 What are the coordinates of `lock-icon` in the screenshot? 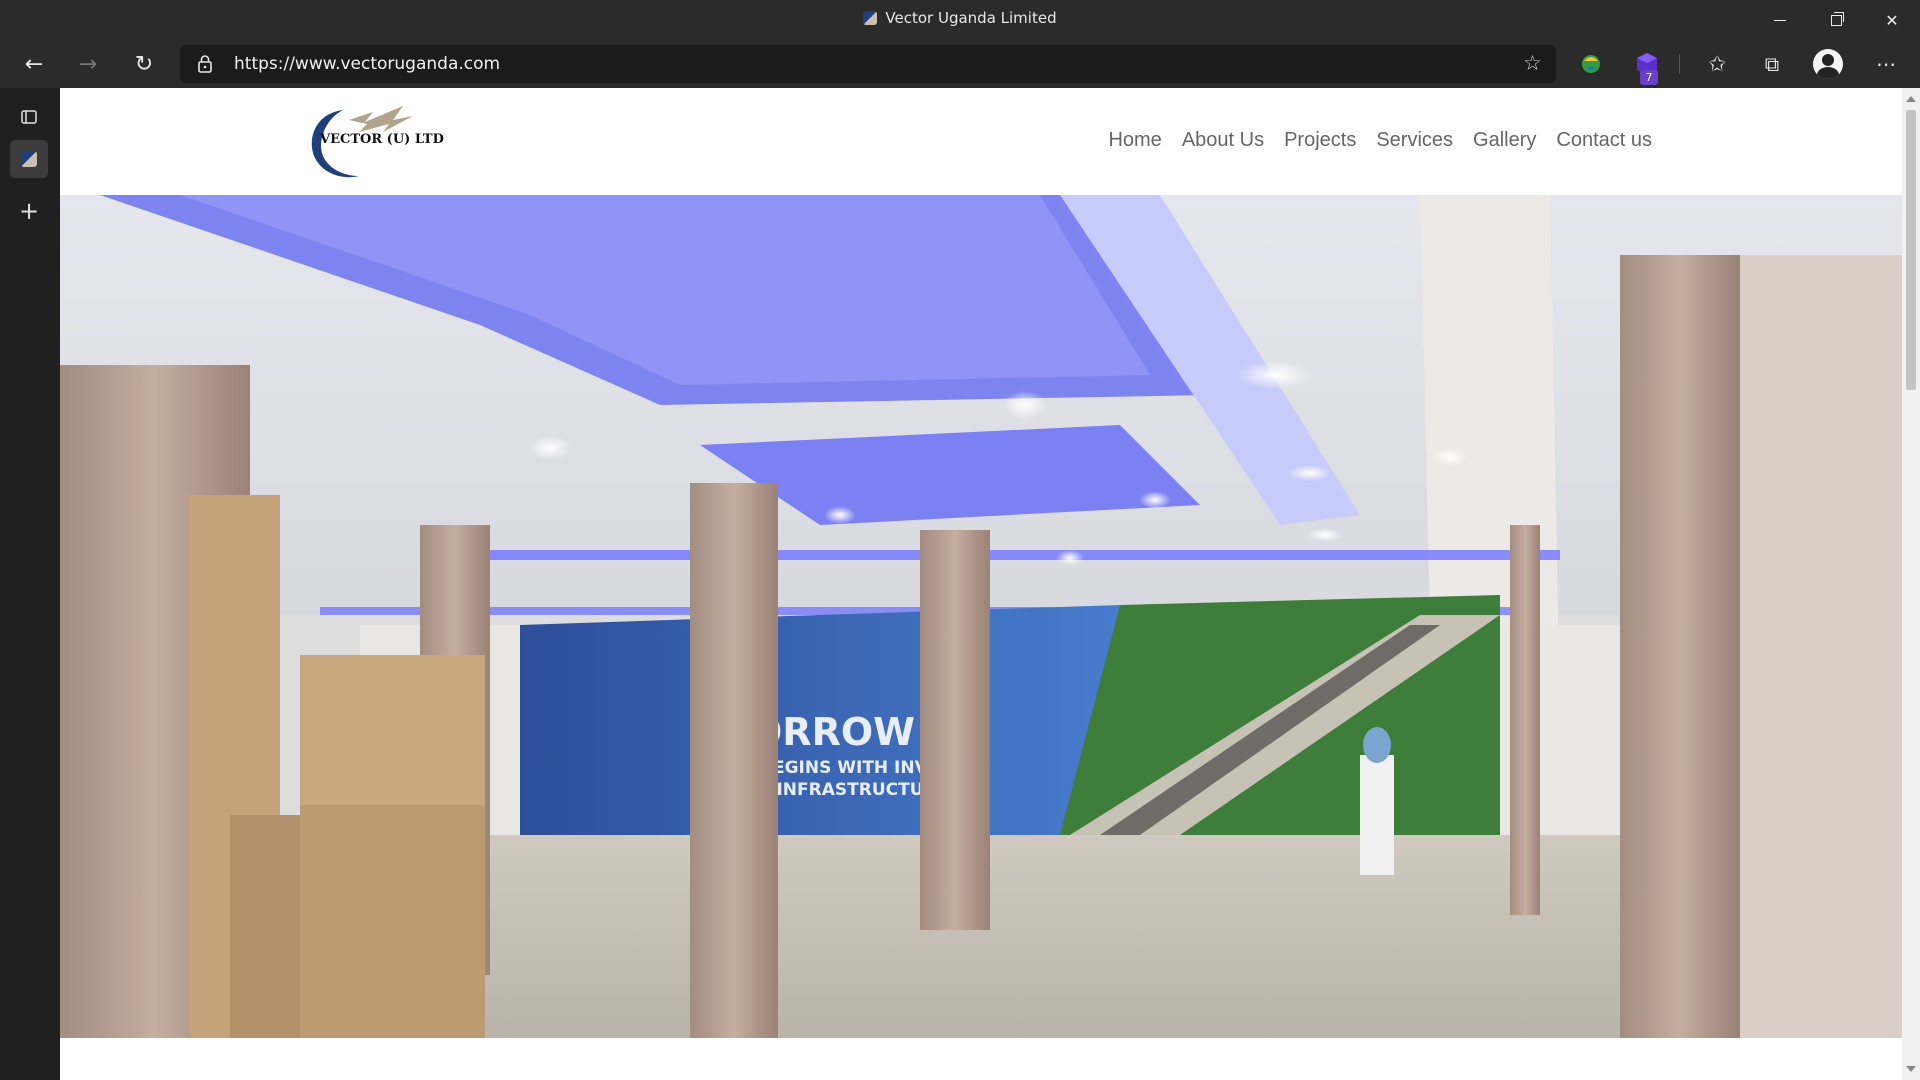 It's located at (205, 64).